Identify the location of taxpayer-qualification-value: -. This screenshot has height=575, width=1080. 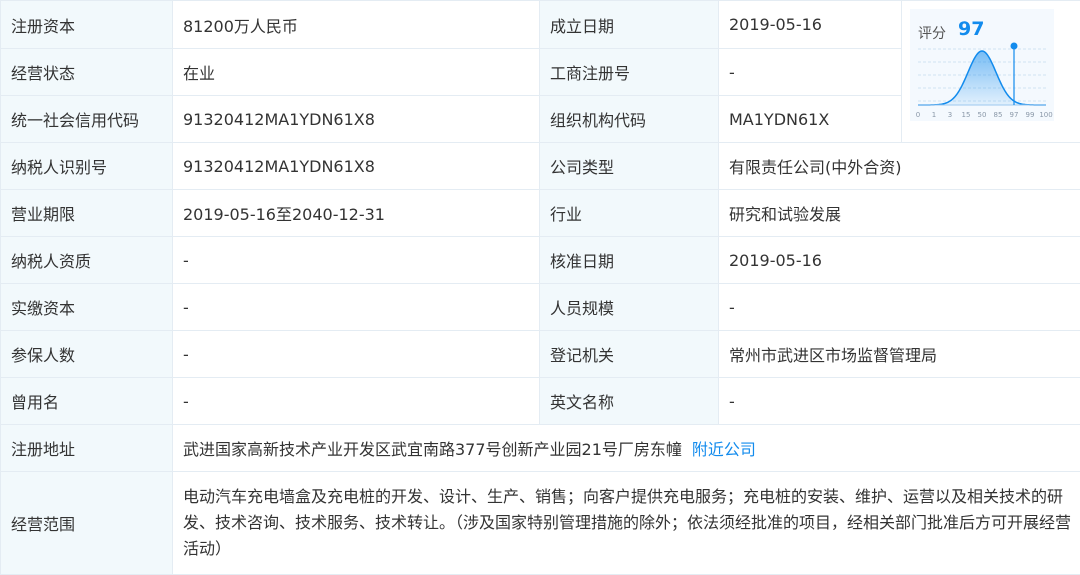
(356, 260).